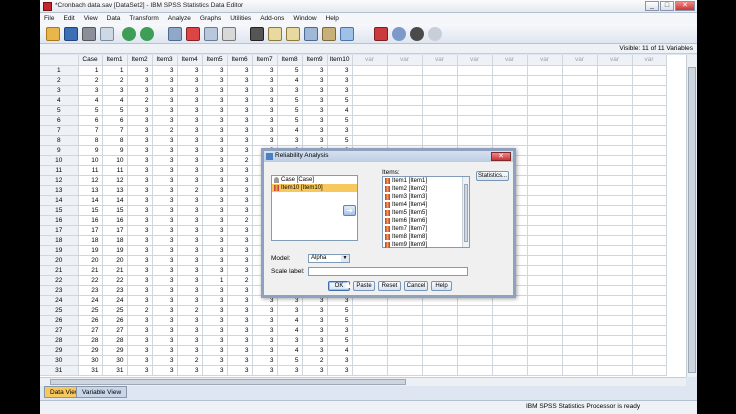 The height and width of the screenshot is (414, 736). What do you see at coordinates (193, 34) in the screenshot?
I see `go-to-variable-icon` at bounding box center [193, 34].